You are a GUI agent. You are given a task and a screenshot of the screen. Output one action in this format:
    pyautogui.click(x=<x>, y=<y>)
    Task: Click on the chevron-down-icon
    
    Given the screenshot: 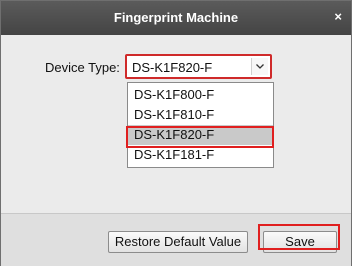 What is the action you would take?
    pyautogui.click(x=259, y=66)
    